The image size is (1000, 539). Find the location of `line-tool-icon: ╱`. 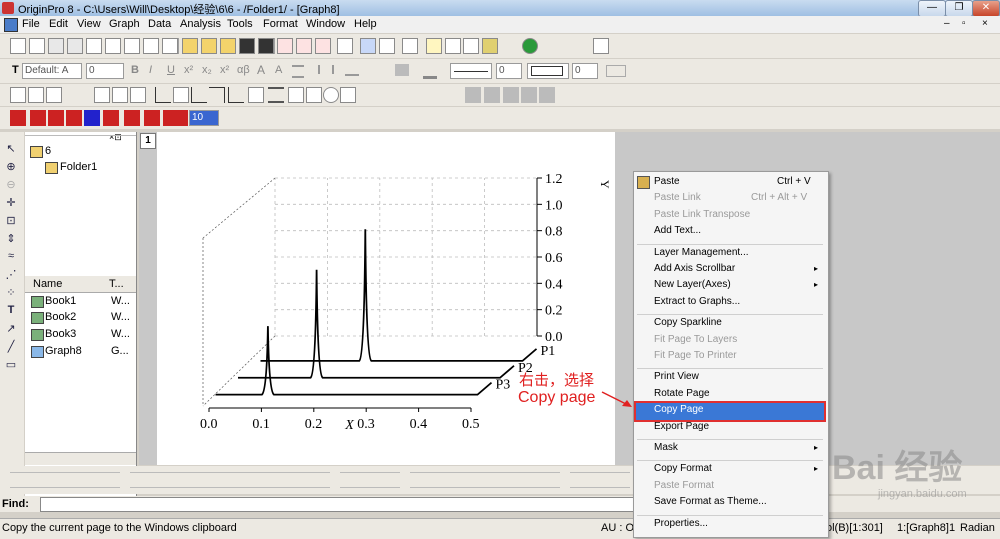

line-tool-icon: ╱ is located at coordinates (11, 346).